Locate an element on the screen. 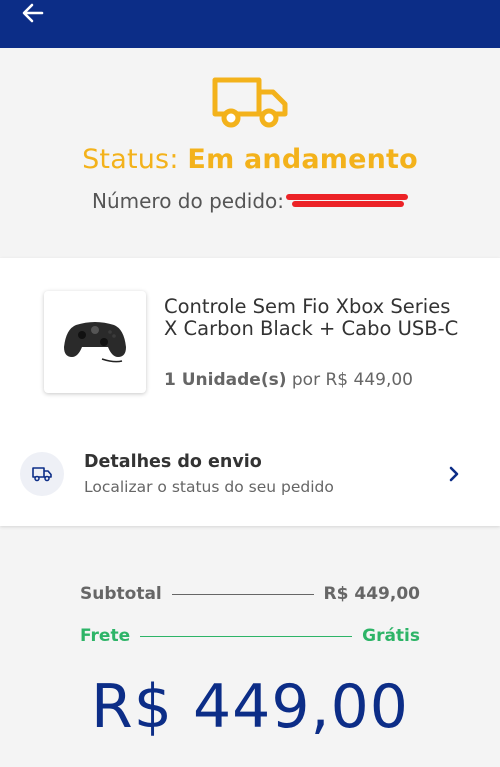  order-total: R$ 449,00 is located at coordinates (250, 707).